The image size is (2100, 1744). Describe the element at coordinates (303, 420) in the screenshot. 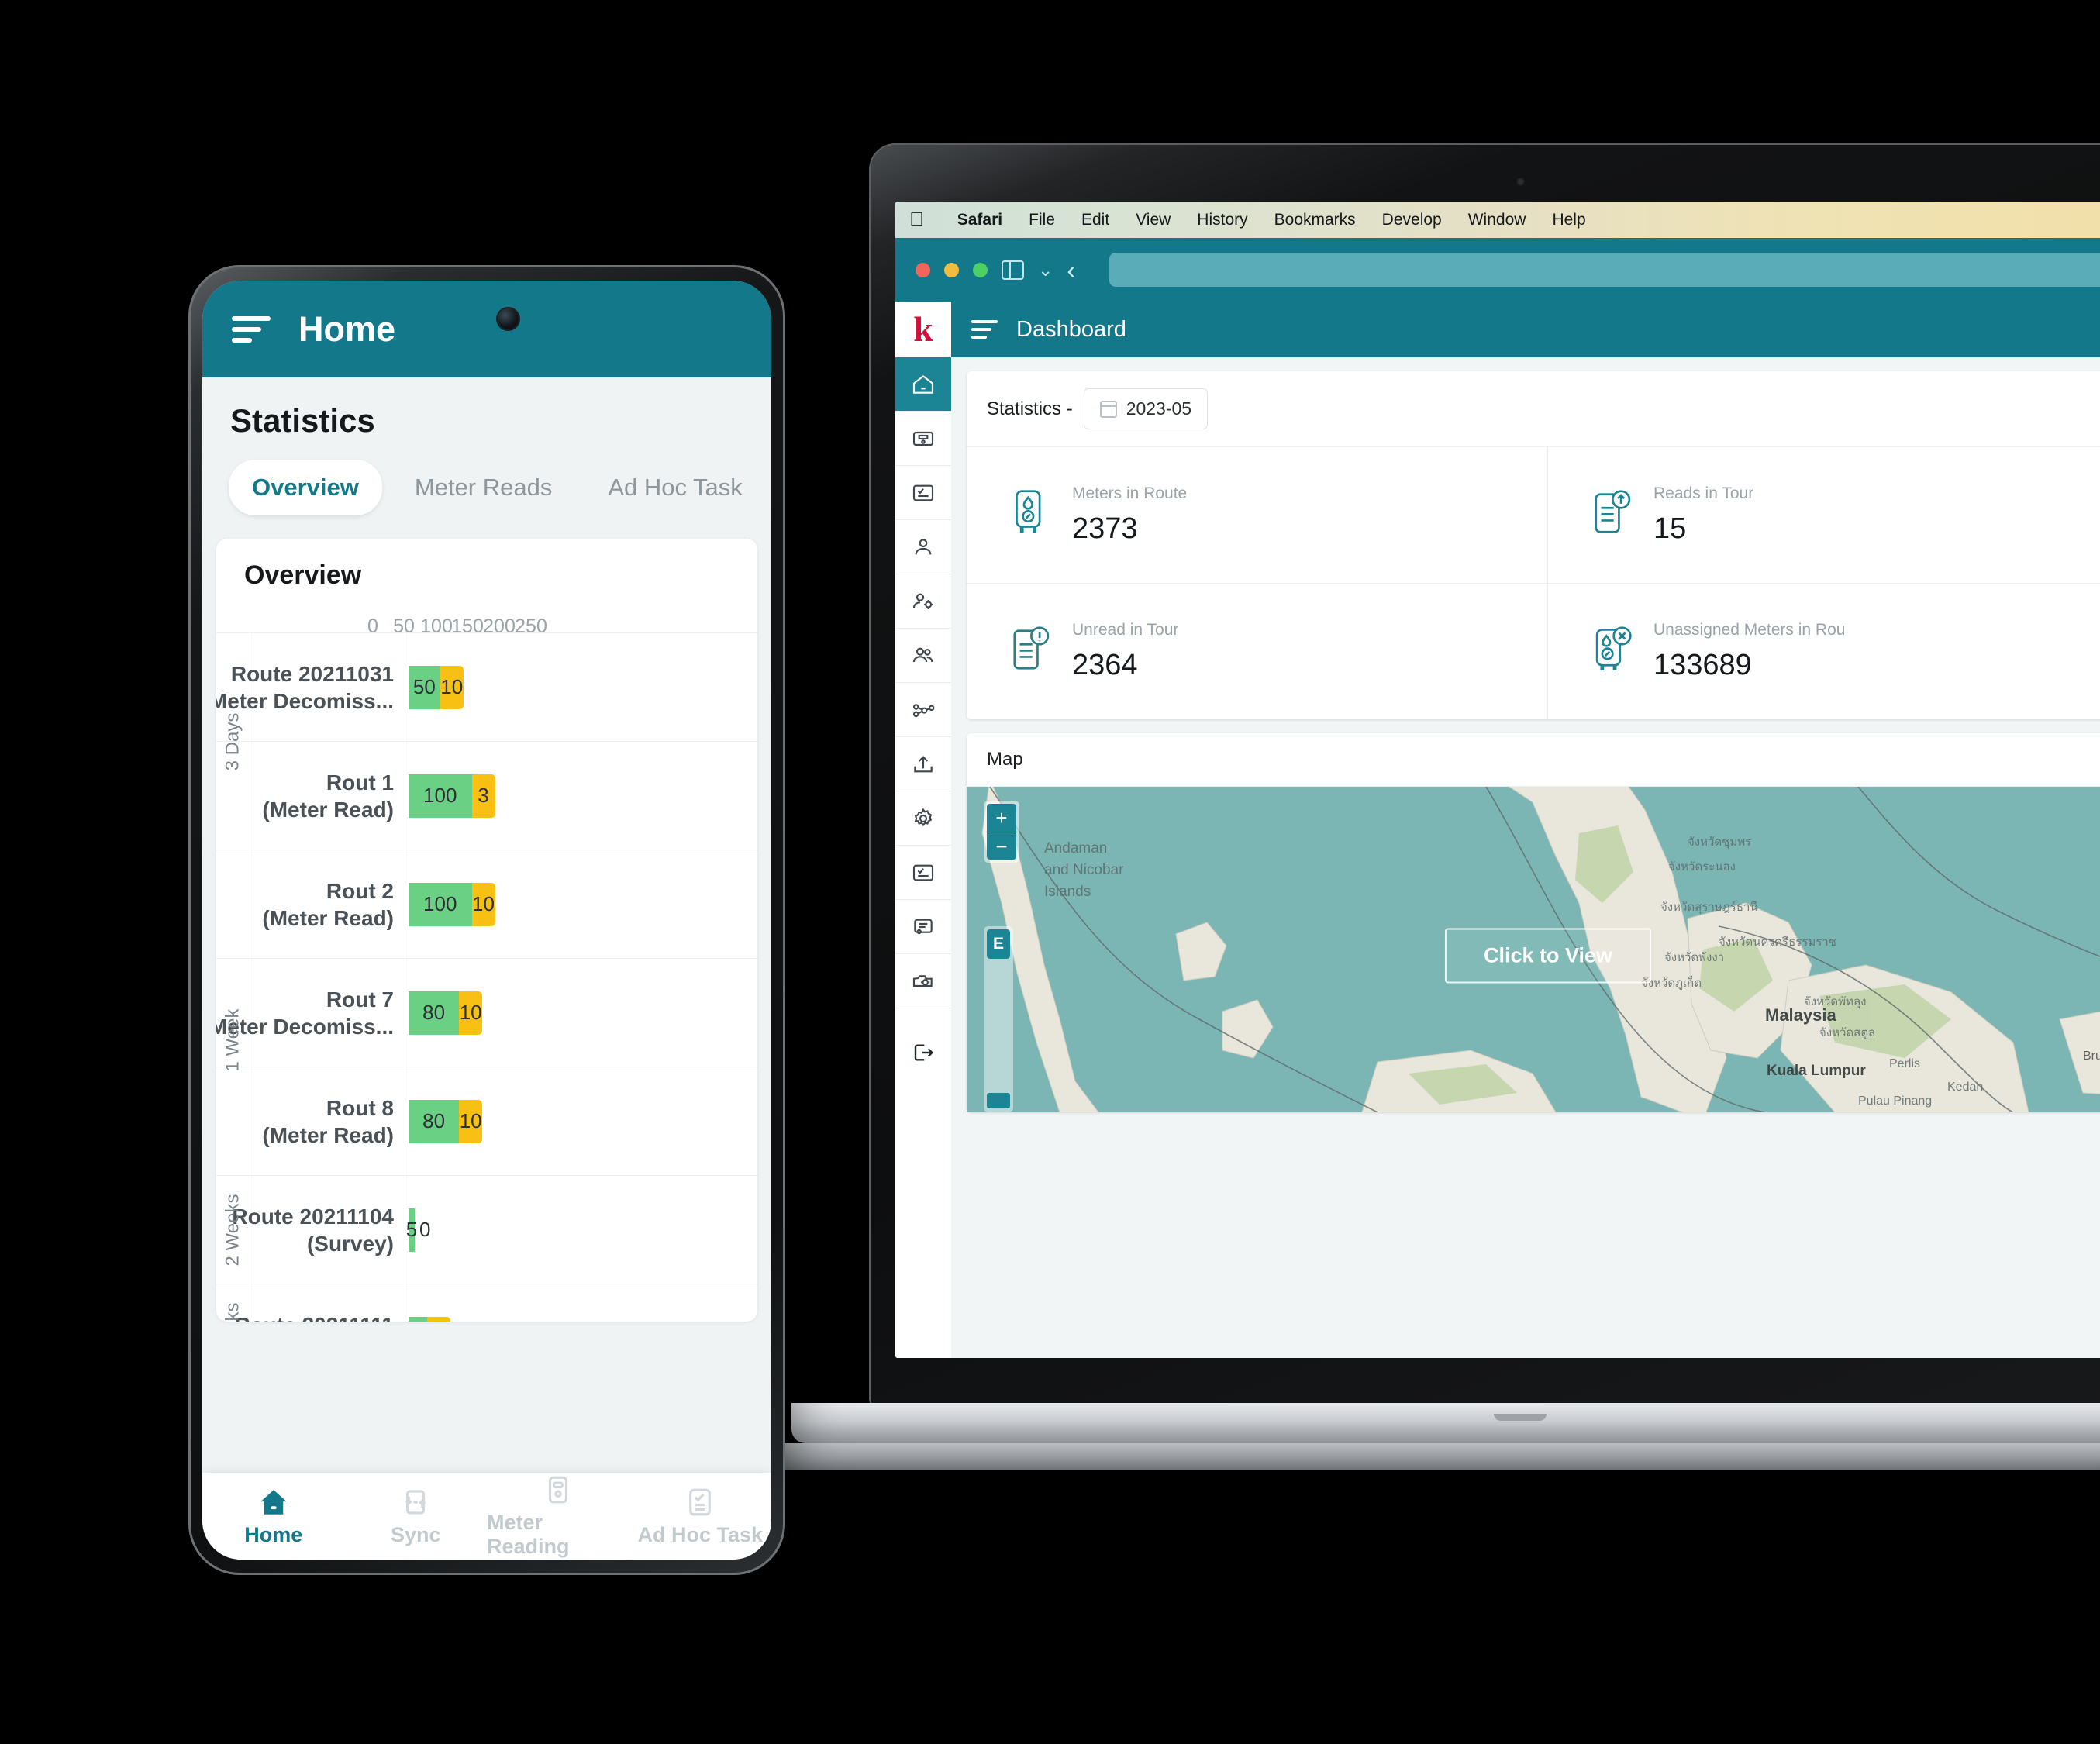

I see `statistics-heading: Statistics` at that location.